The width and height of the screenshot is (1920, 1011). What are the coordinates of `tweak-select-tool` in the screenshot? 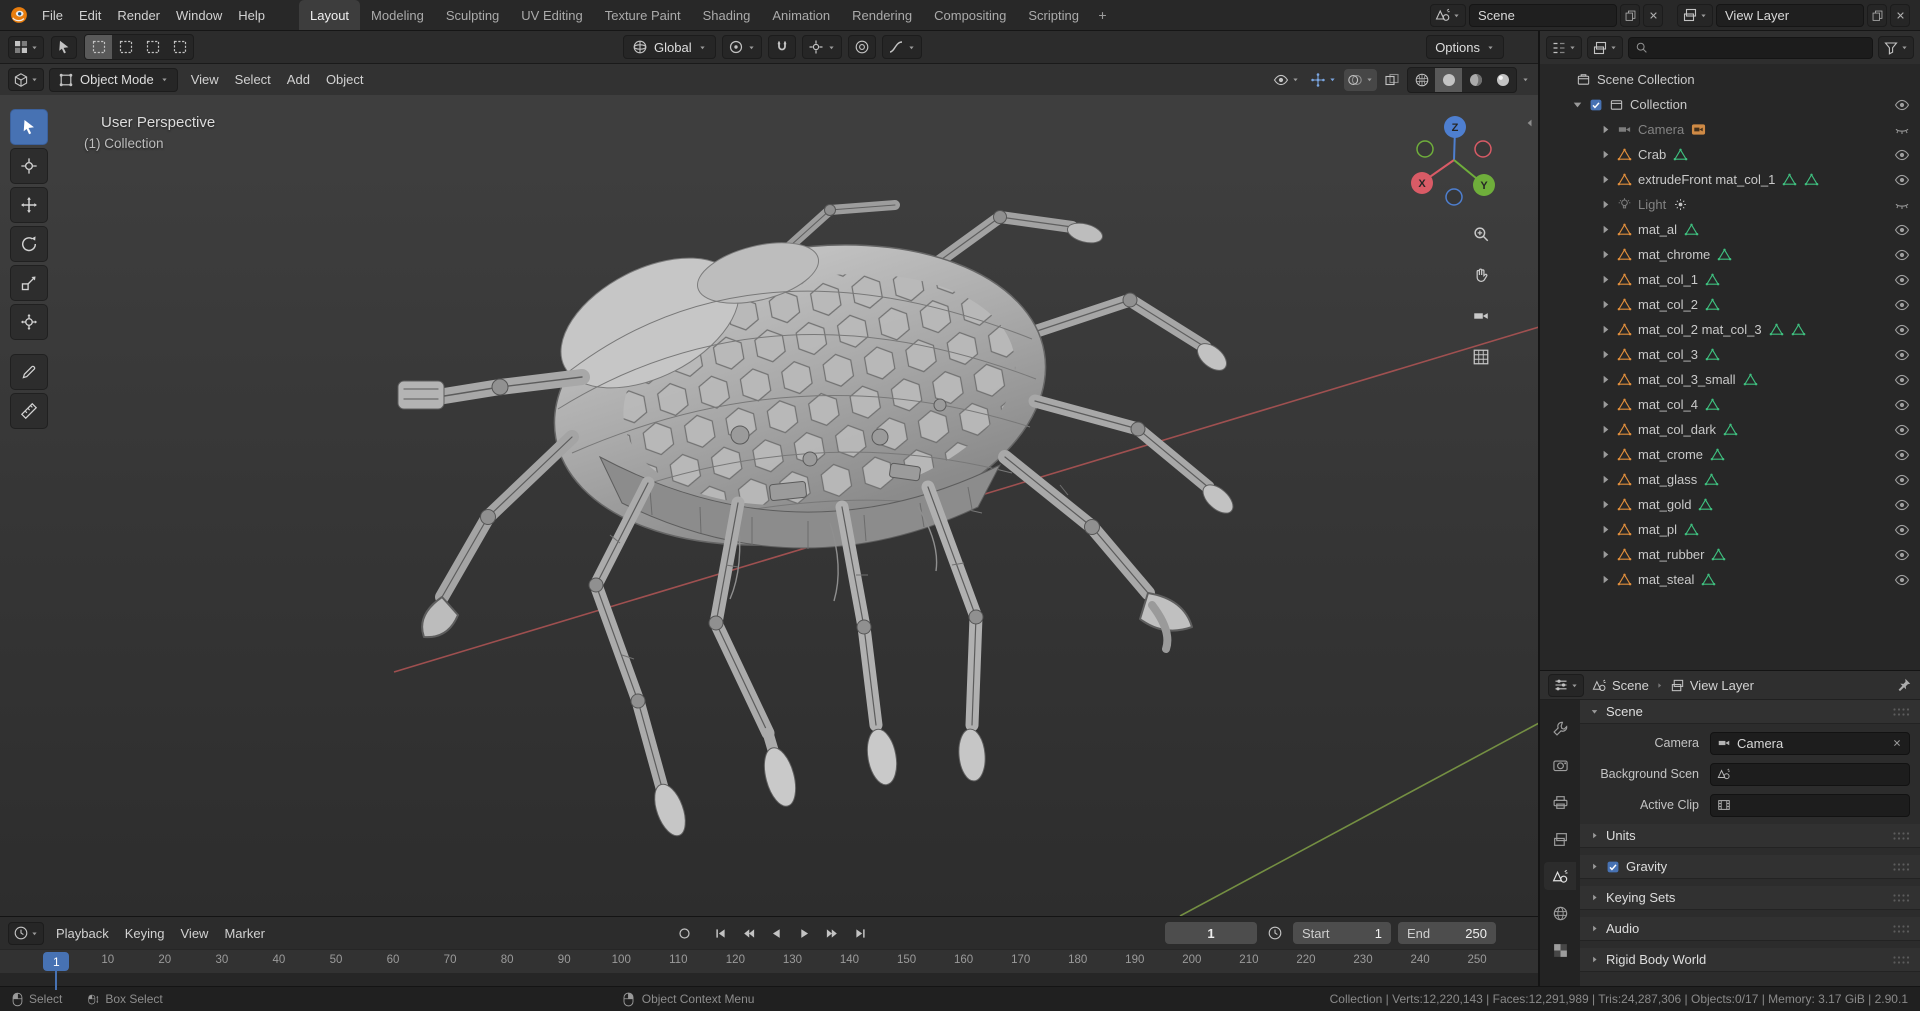 It's located at (29, 127).